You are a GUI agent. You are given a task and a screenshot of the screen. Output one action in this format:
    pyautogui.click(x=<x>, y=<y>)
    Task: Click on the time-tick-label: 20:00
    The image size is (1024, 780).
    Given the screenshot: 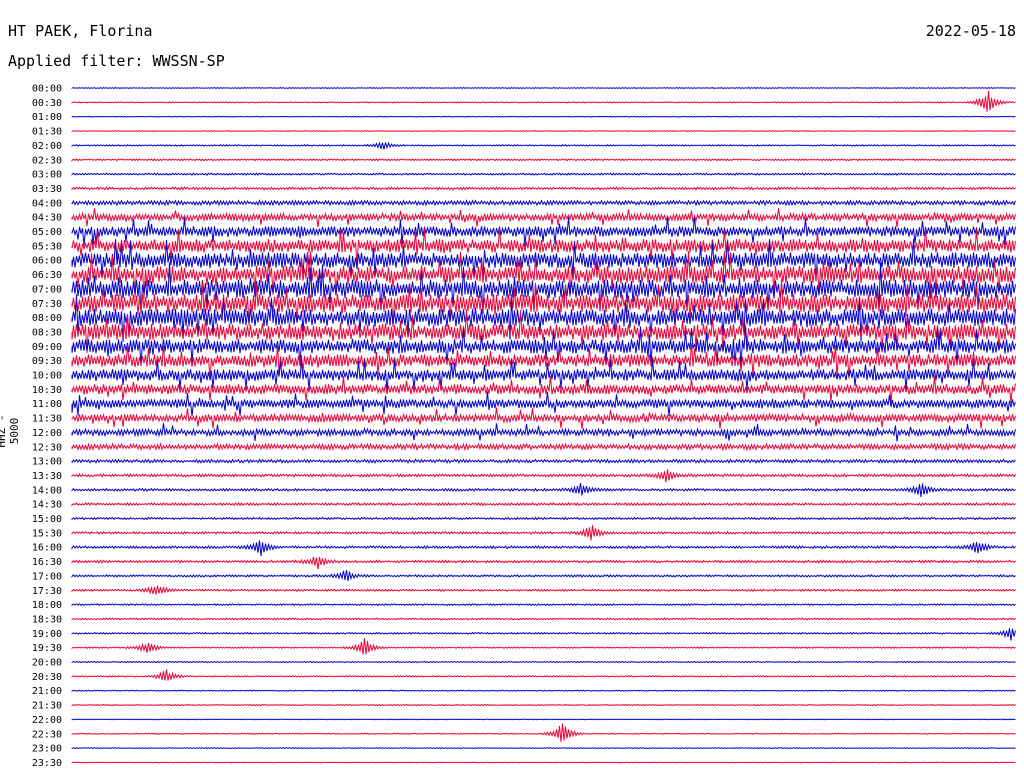 What is the action you would take?
    pyautogui.click(x=47, y=663)
    